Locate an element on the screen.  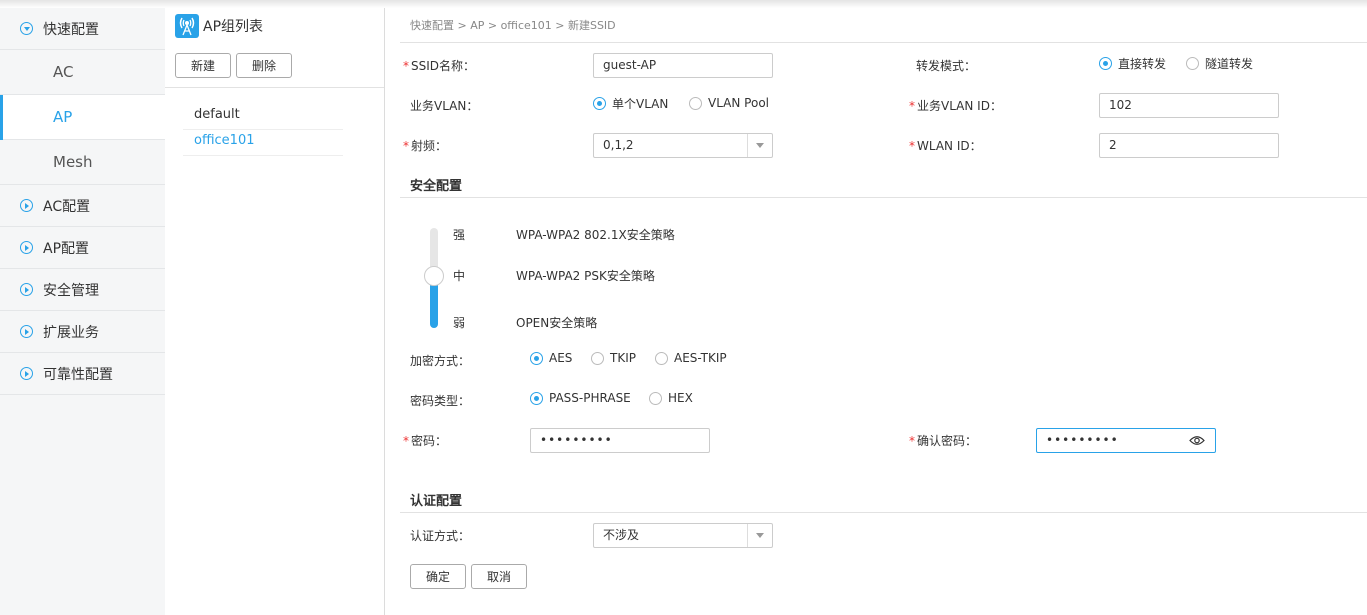
ssid-label: * SSID名称： is located at coordinates (439, 66).